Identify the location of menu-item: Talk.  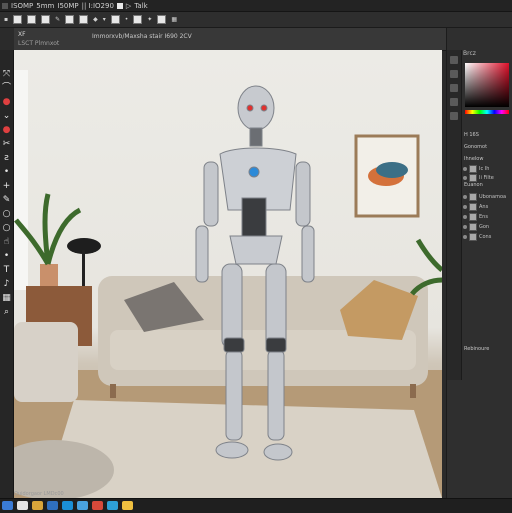
(140, 6).